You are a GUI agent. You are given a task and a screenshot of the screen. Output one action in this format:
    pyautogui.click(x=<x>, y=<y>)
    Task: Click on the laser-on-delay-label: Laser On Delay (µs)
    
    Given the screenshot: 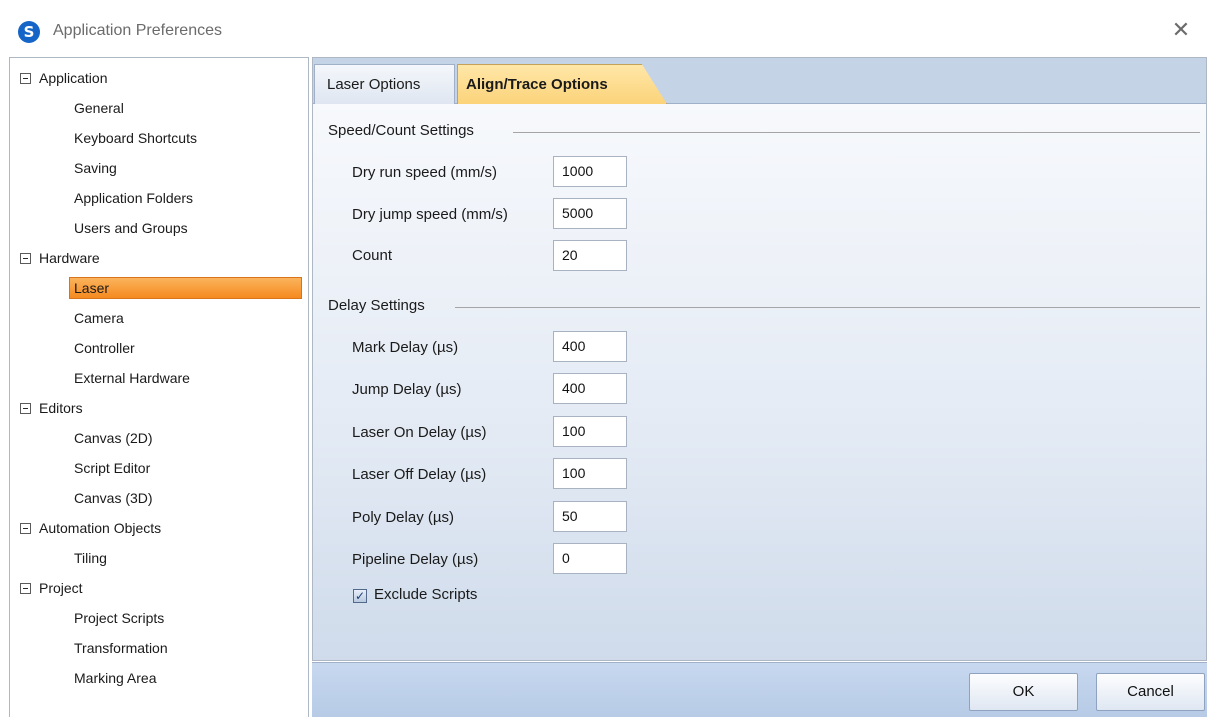 What is the action you would take?
    pyautogui.click(x=419, y=432)
    